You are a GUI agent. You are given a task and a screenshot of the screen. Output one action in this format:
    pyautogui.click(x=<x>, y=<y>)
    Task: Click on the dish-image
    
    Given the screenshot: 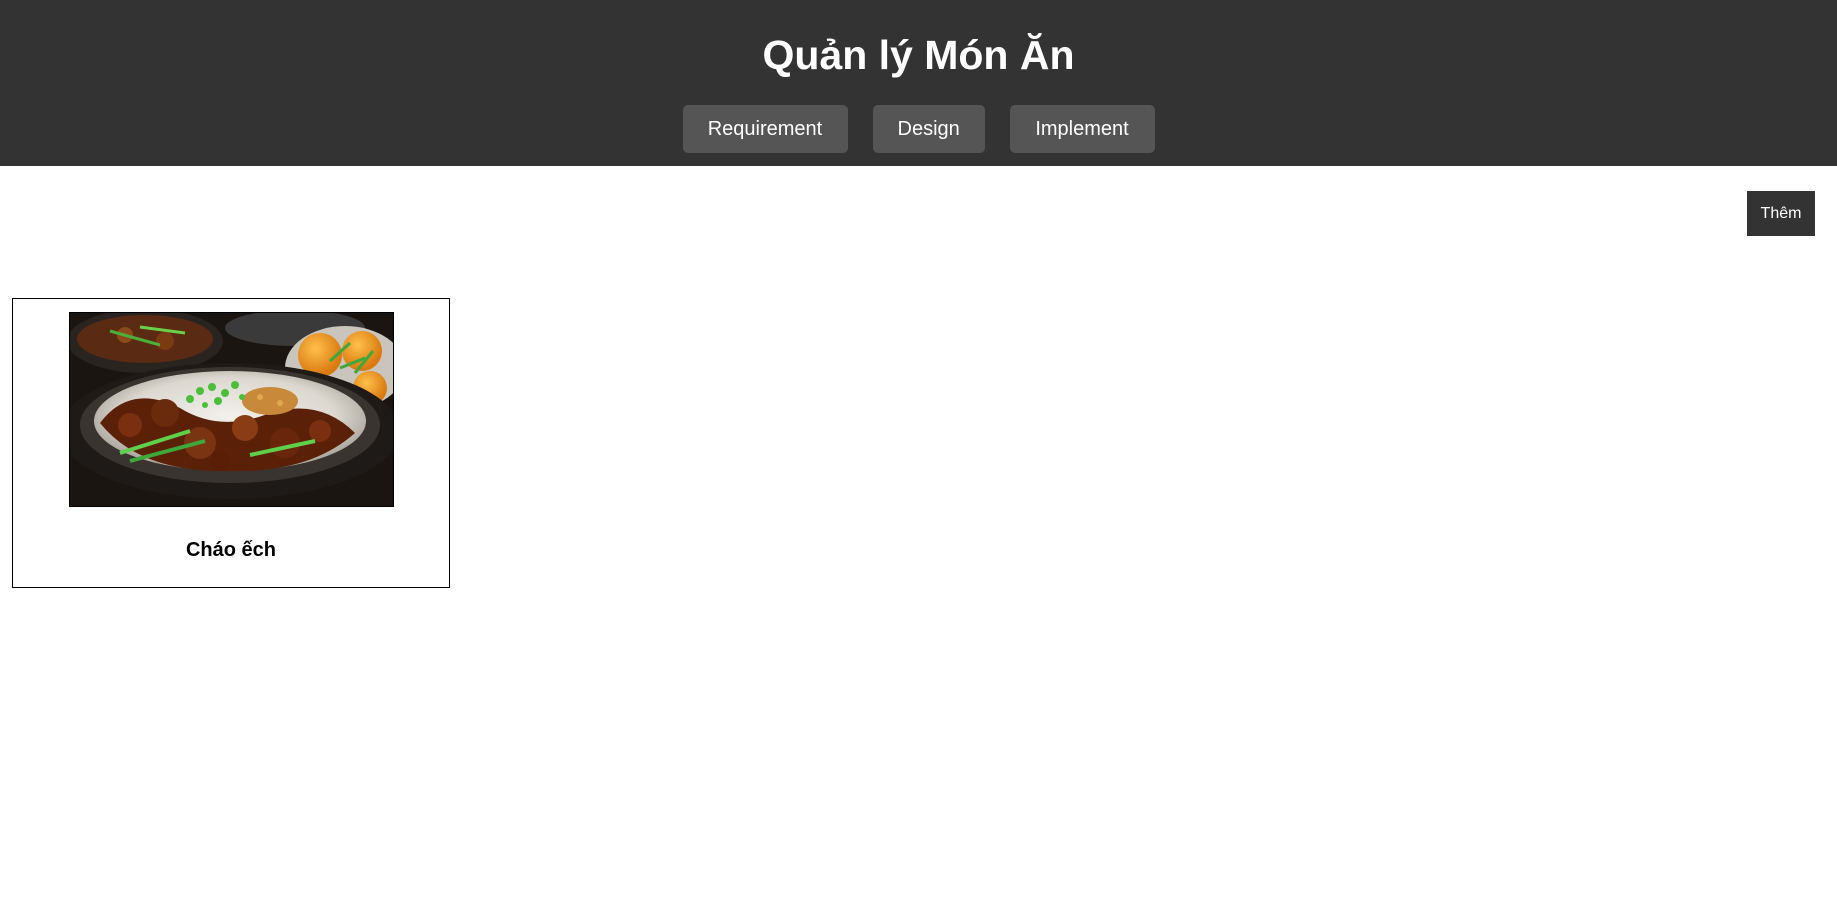 What is the action you would take?
    pyautogui.click(x=231, y=409)
    